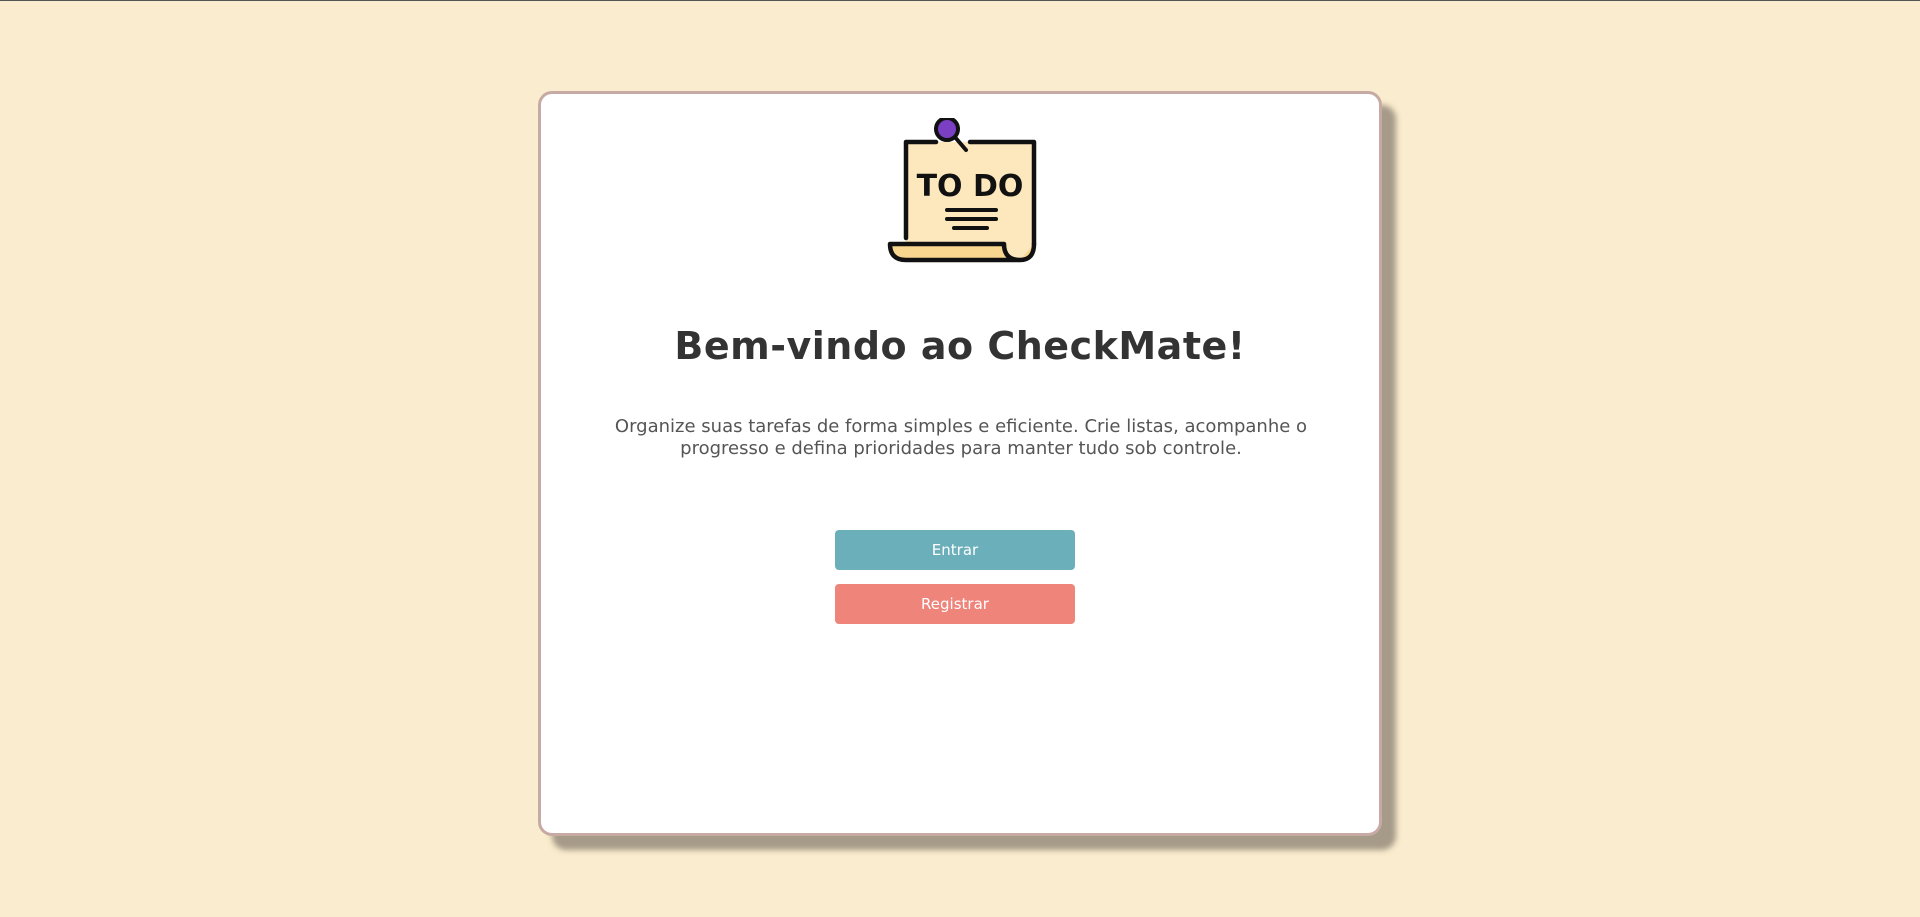  I want to click on todo-note-icon: TO DO, so click(962, 190).